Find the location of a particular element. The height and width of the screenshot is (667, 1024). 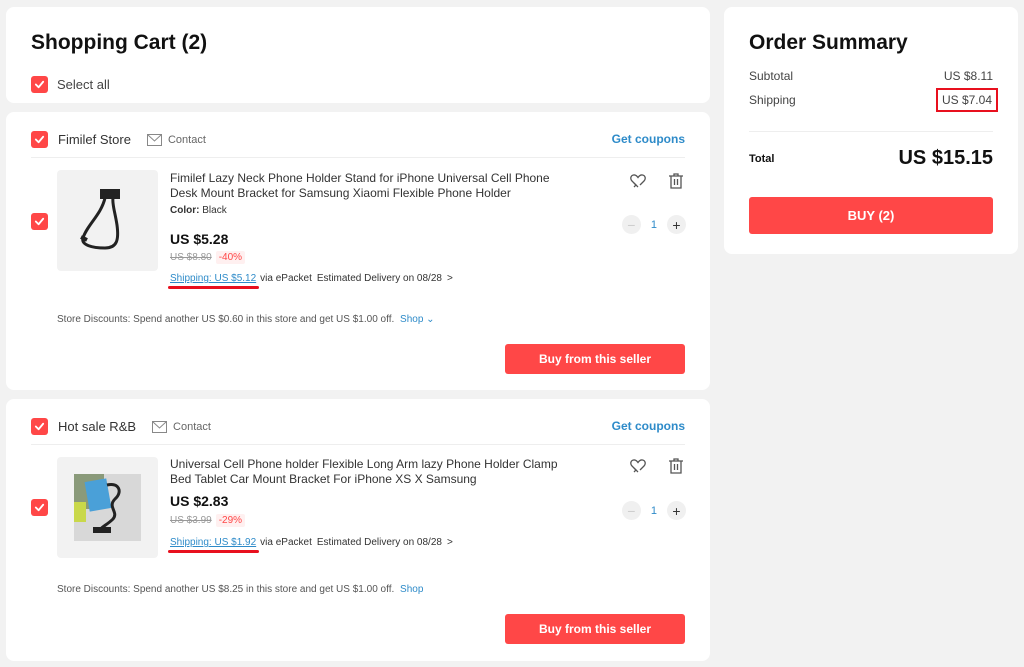

shipping-summary-row: Shipping US $7.04 is located at coordinates (874, 100).